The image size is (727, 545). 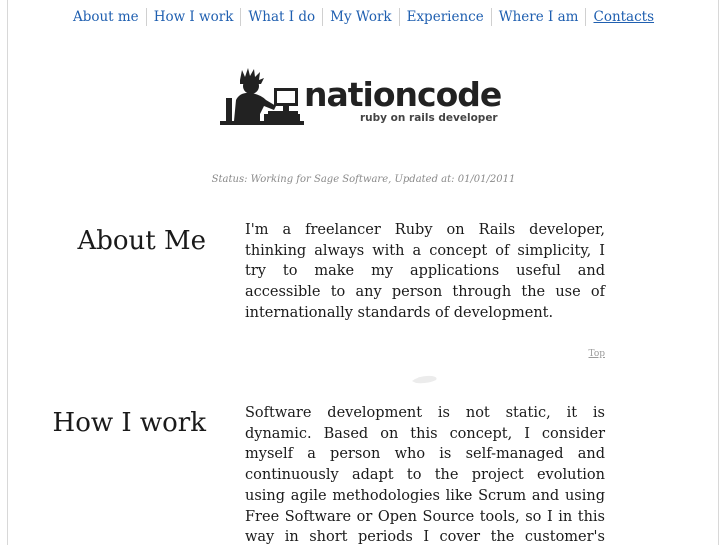 What do you see at coordinates (718, 272) in the screenshot?
I see `page-frame-right` at bounding box center [718, 272].